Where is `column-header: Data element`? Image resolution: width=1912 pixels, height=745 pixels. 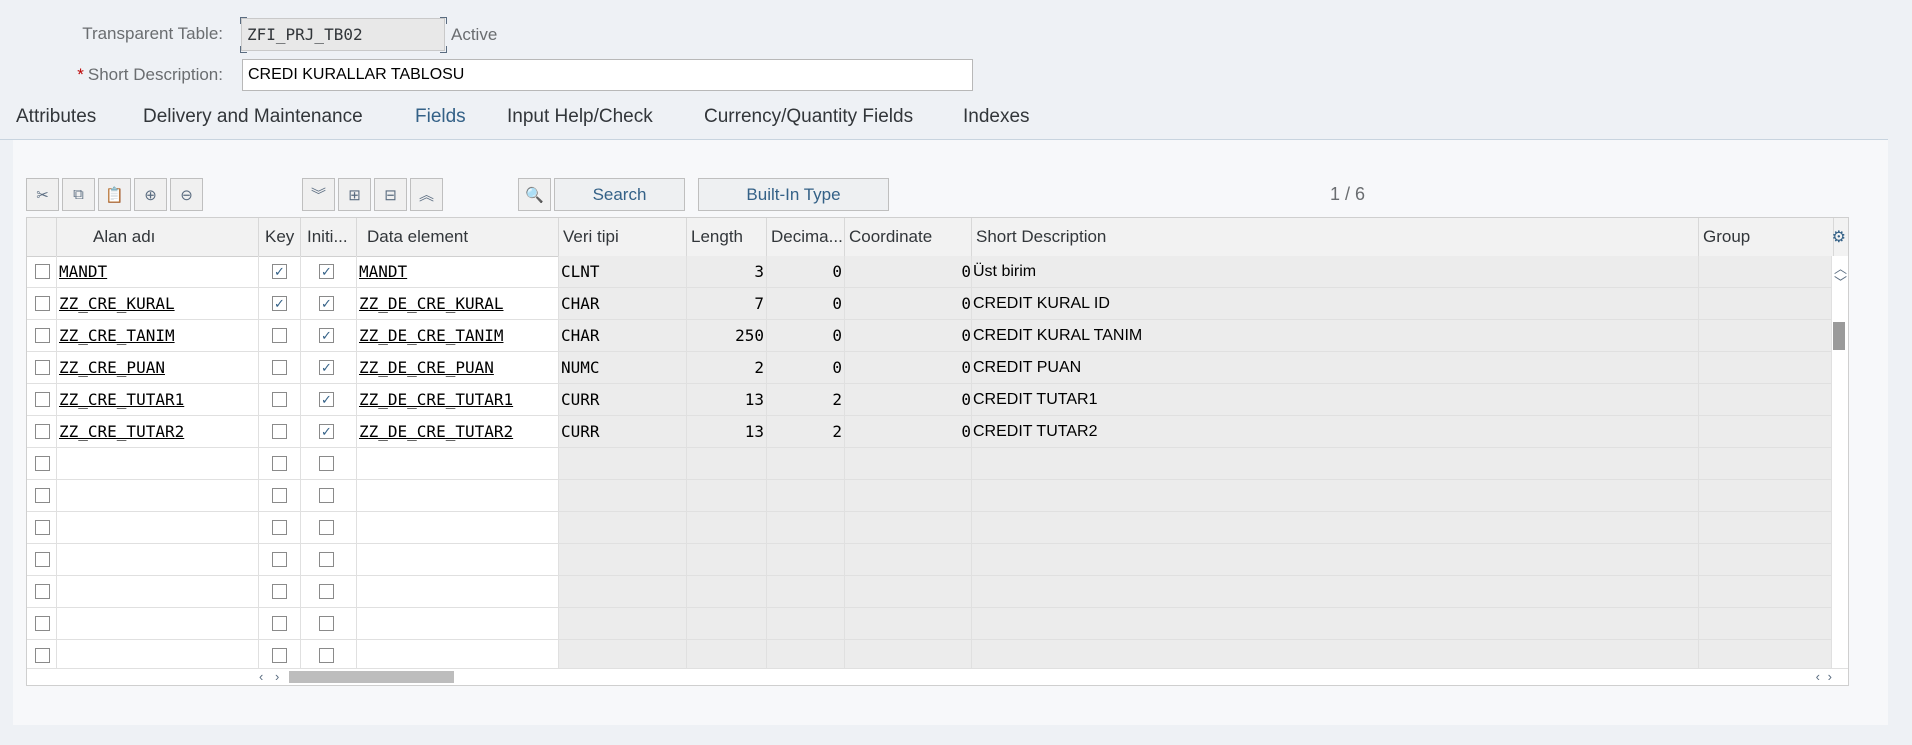
column-header: Data element is located at coordinates (458, 237).